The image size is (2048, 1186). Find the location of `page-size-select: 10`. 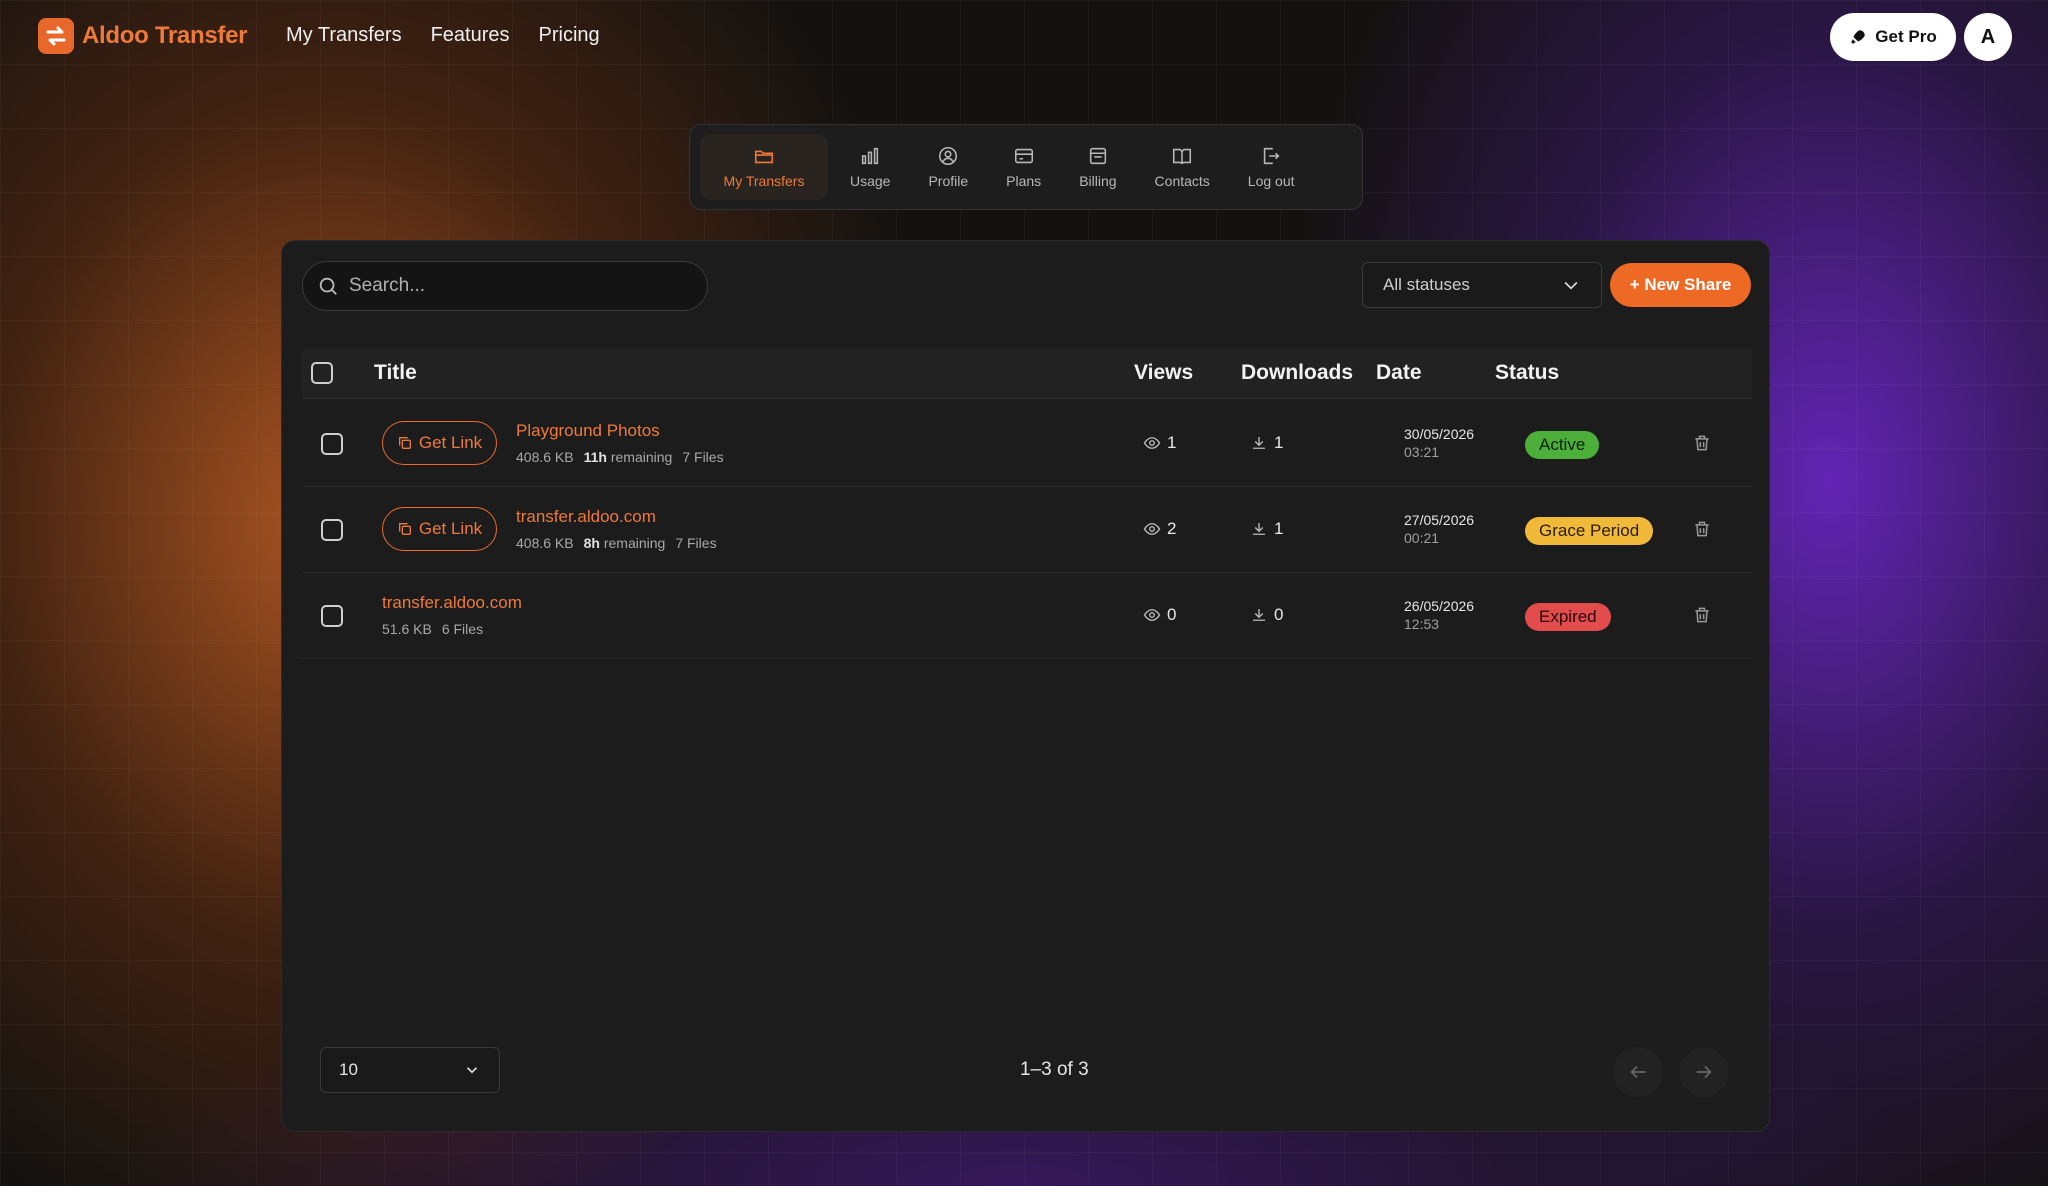

page-size-select: 10 is located at coordinates (410, 1070).